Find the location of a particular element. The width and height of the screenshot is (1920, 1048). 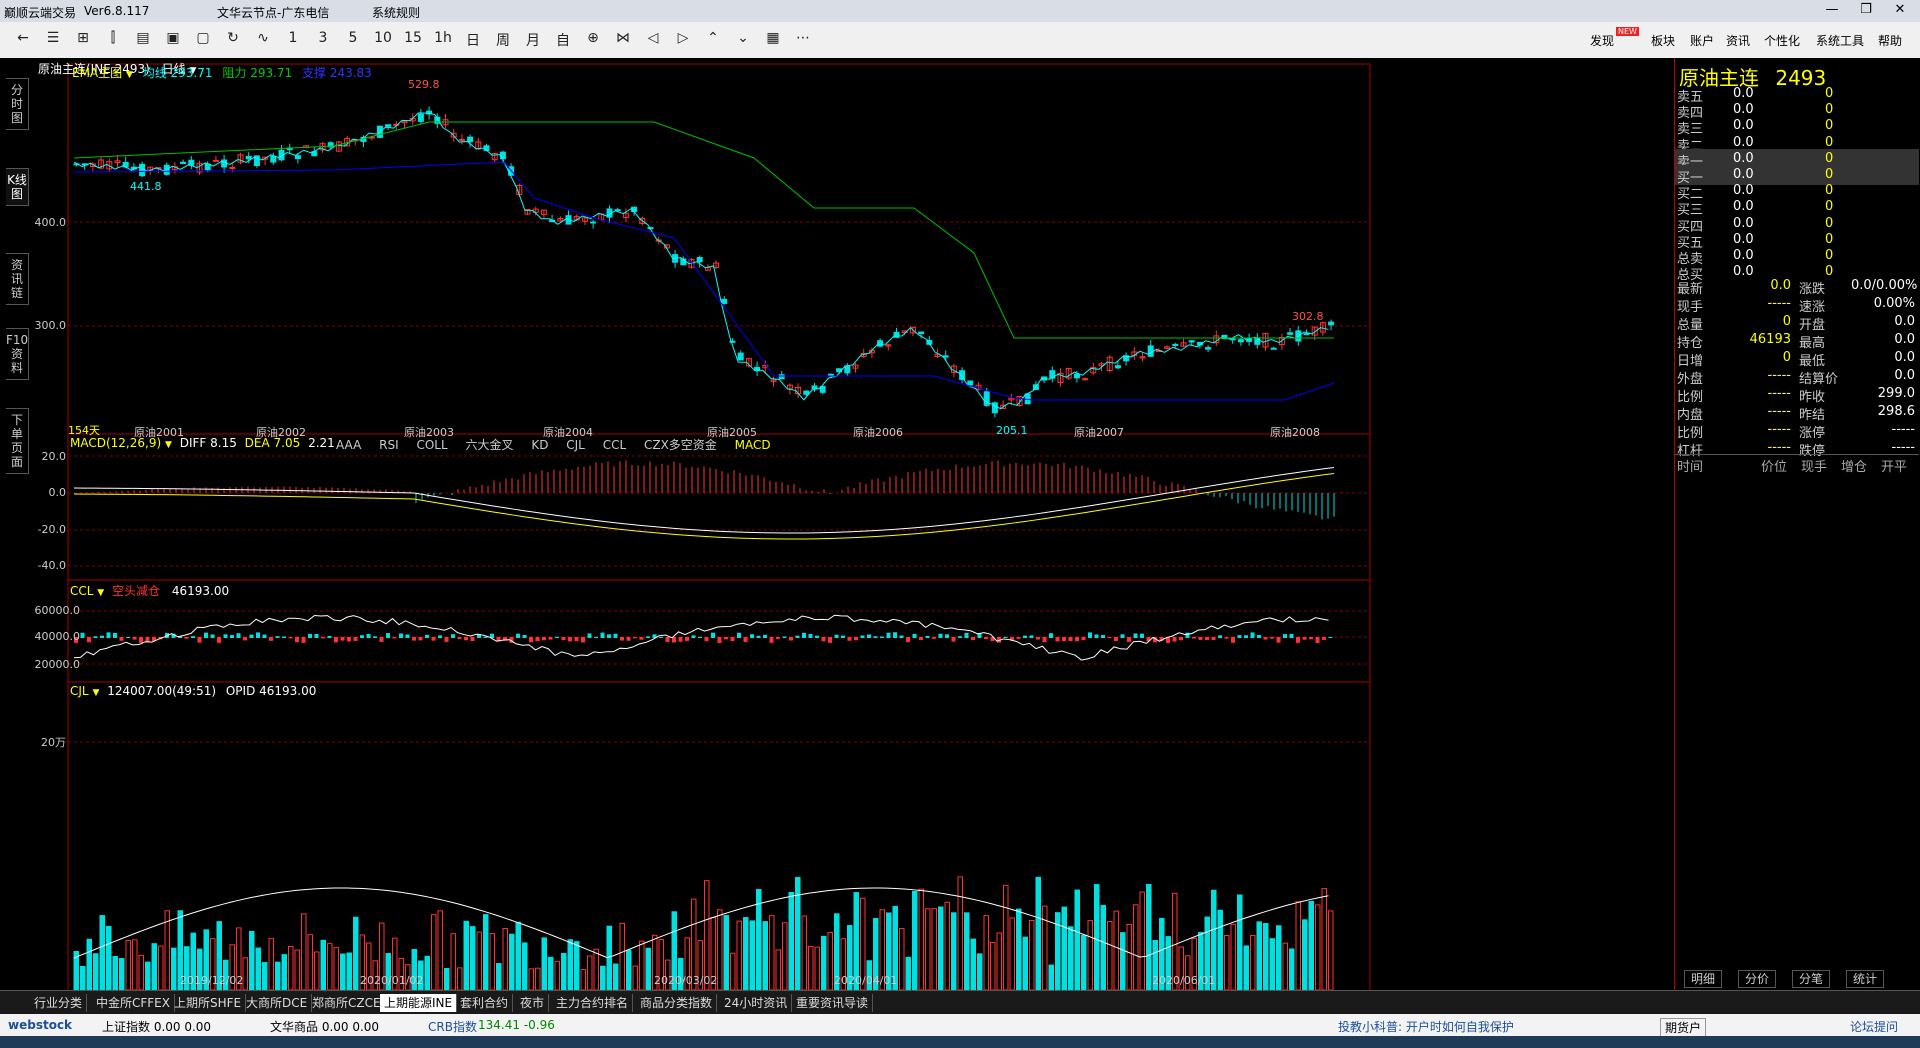

tab-minute: 分时图 is located at coordinates (17, 104).